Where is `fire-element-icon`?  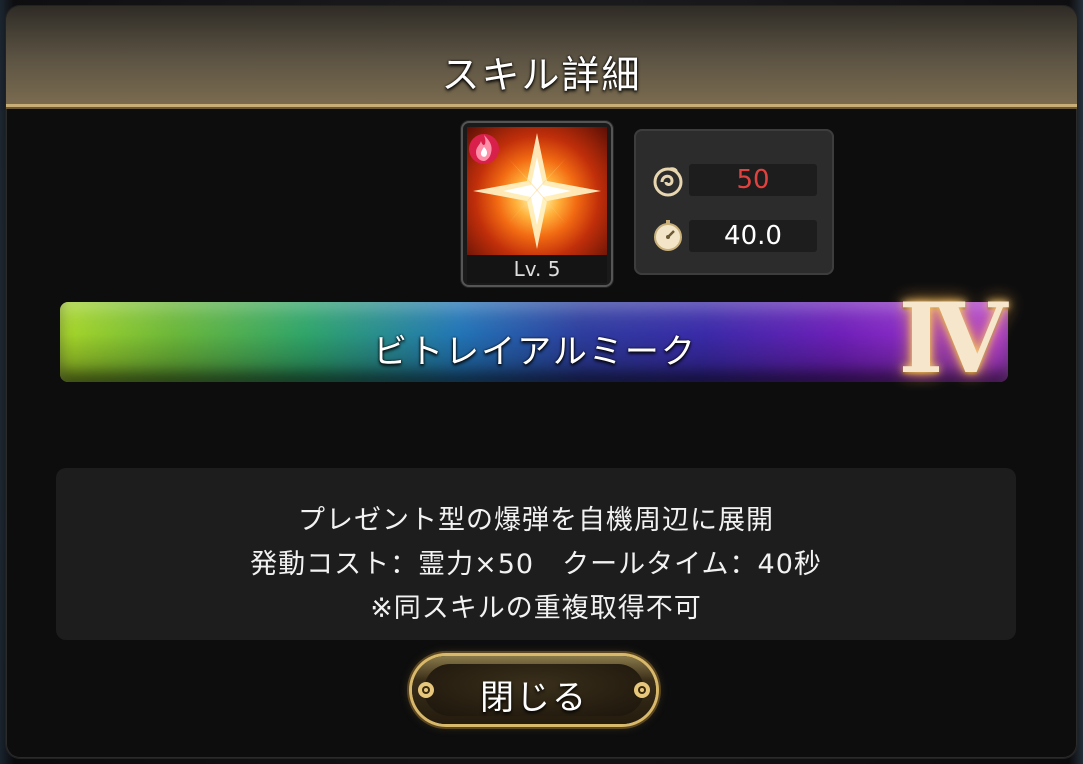 fire-element-icon is located at coordinates (484, 149).